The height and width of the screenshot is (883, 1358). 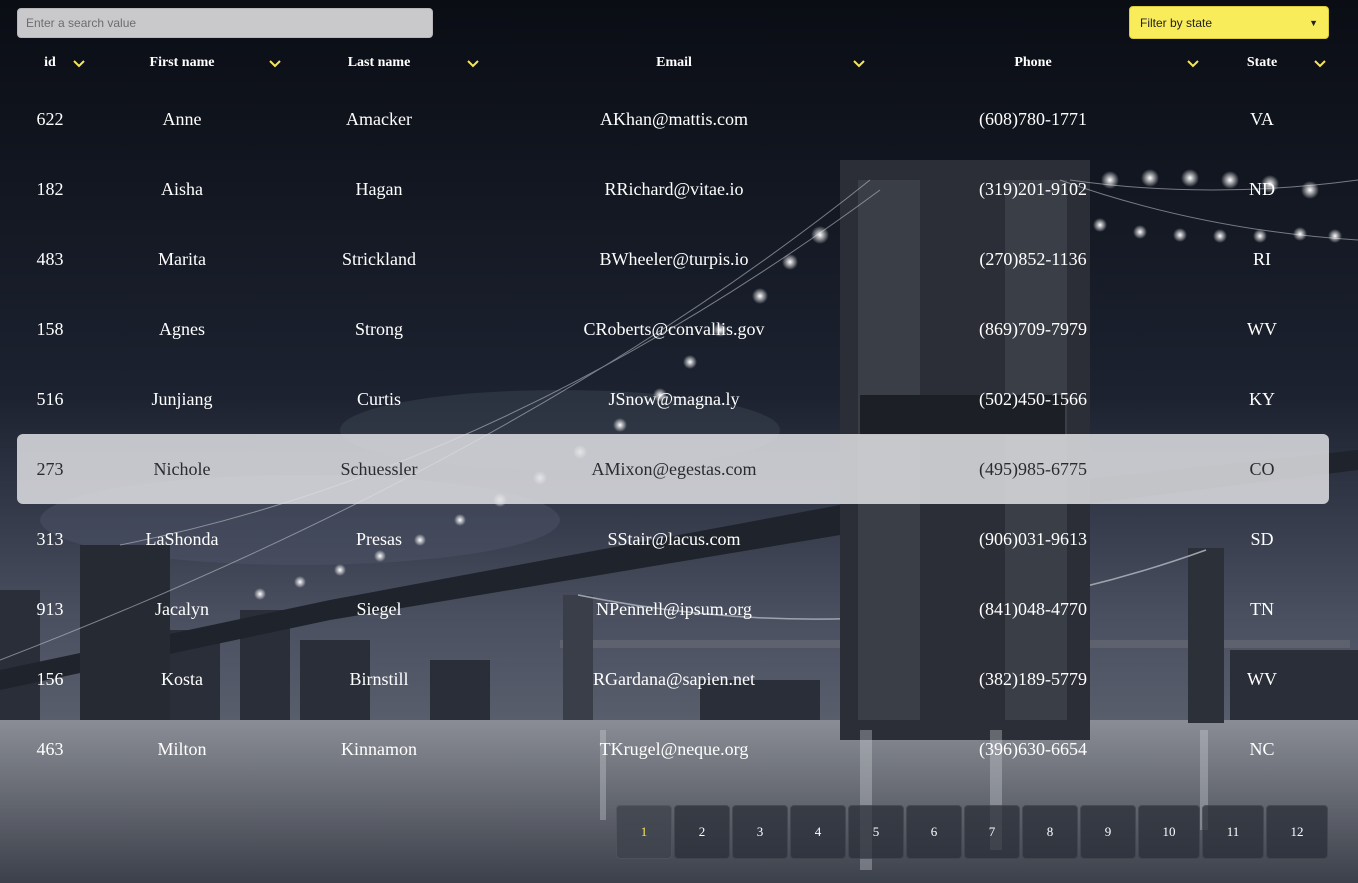 I want to click on page-button-8: 8, so click(x=1050, y=832).